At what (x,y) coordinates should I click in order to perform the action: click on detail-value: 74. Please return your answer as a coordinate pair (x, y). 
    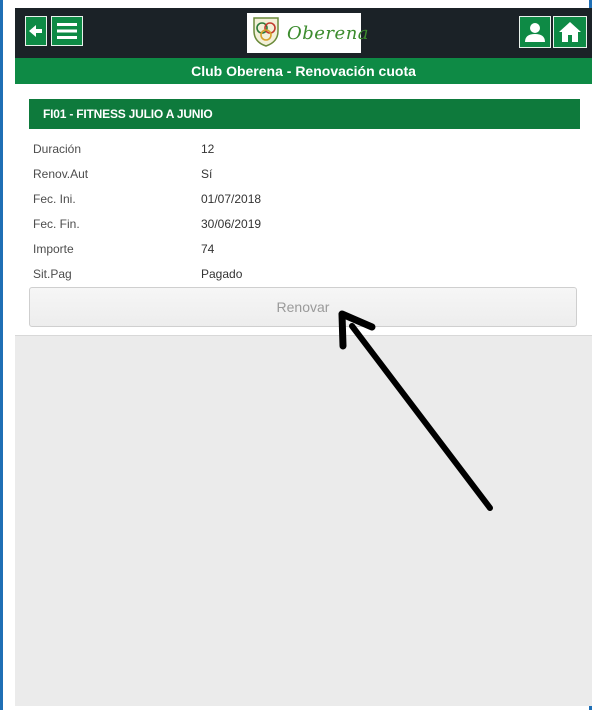
    Looking at the image, I should click on (208, 248).